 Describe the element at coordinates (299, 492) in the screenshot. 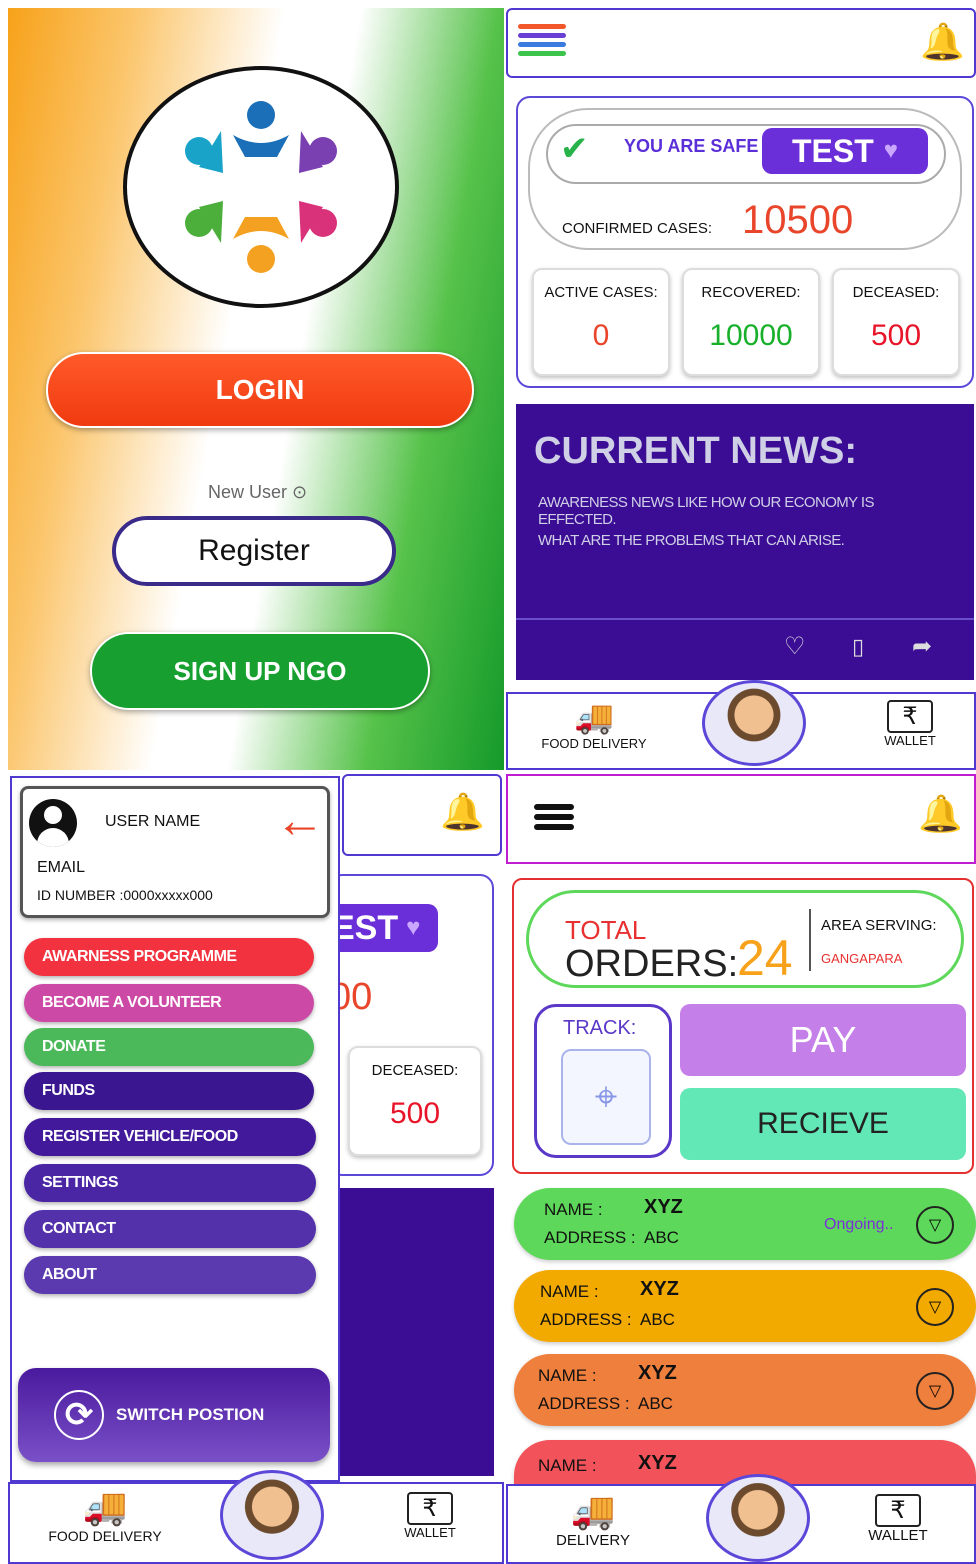

I see `chevron-down-icon: ⊙` at that location.